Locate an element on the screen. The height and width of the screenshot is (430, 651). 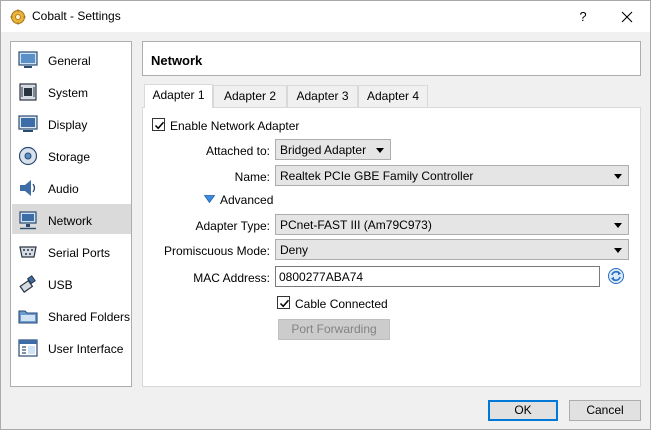
sidebar-item-serial-ports: Serial Ports is located at coordinates (71, 251).